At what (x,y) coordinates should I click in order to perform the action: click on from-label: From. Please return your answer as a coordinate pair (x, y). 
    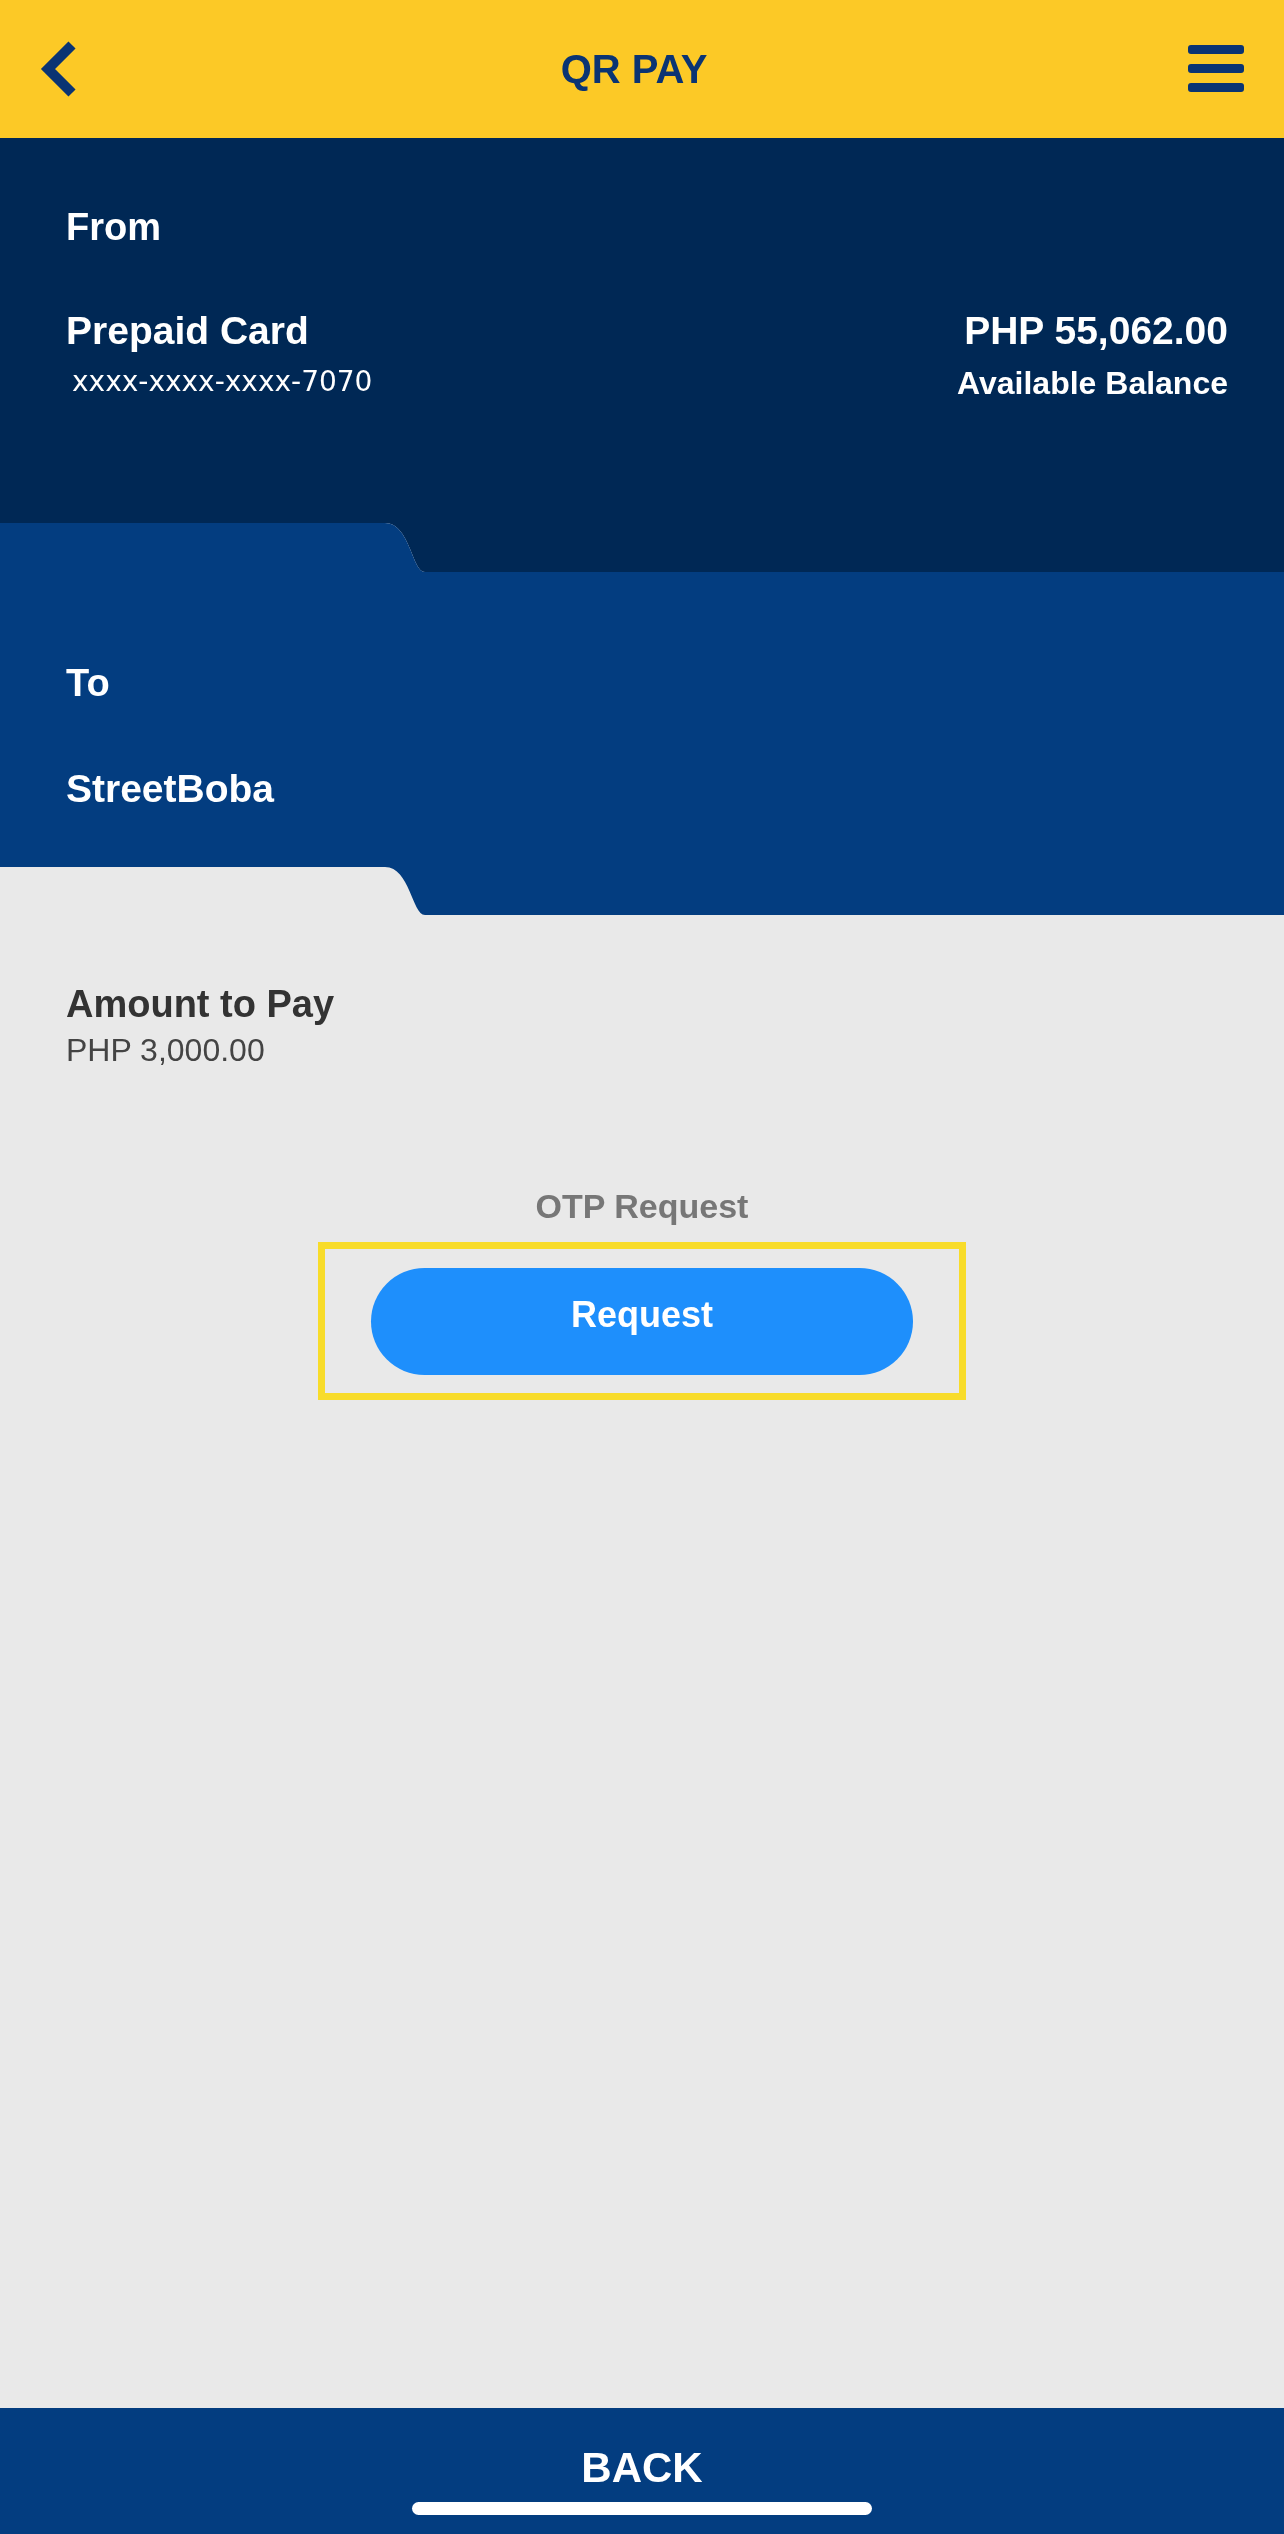
    Looking at the image, I should click on (114, 227).